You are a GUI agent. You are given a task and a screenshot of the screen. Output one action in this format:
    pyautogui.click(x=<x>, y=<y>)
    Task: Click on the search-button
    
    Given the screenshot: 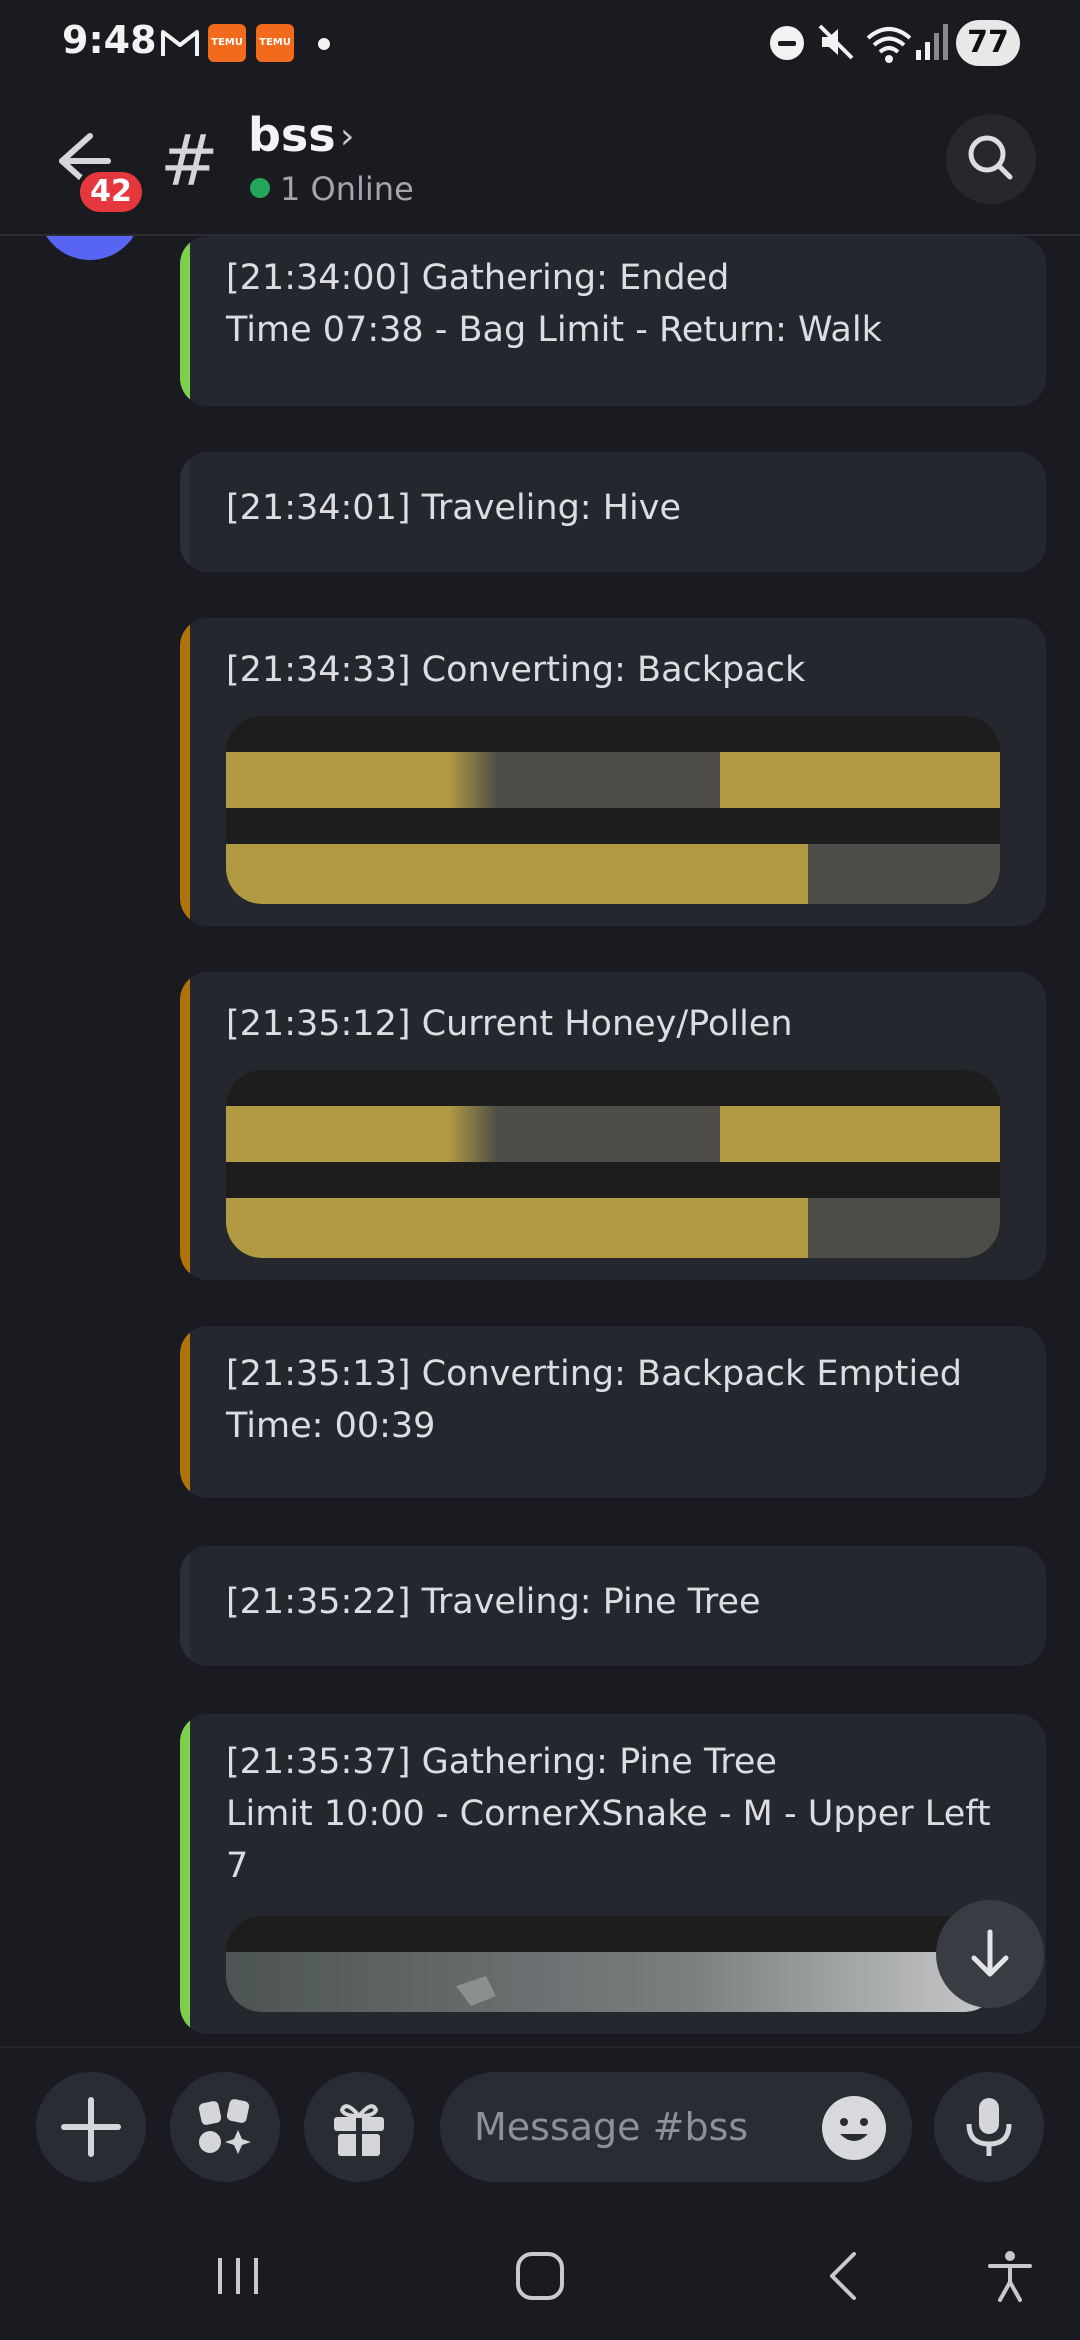 What is the action you would take?
    pyautogui.click(x=991, y=159)
    